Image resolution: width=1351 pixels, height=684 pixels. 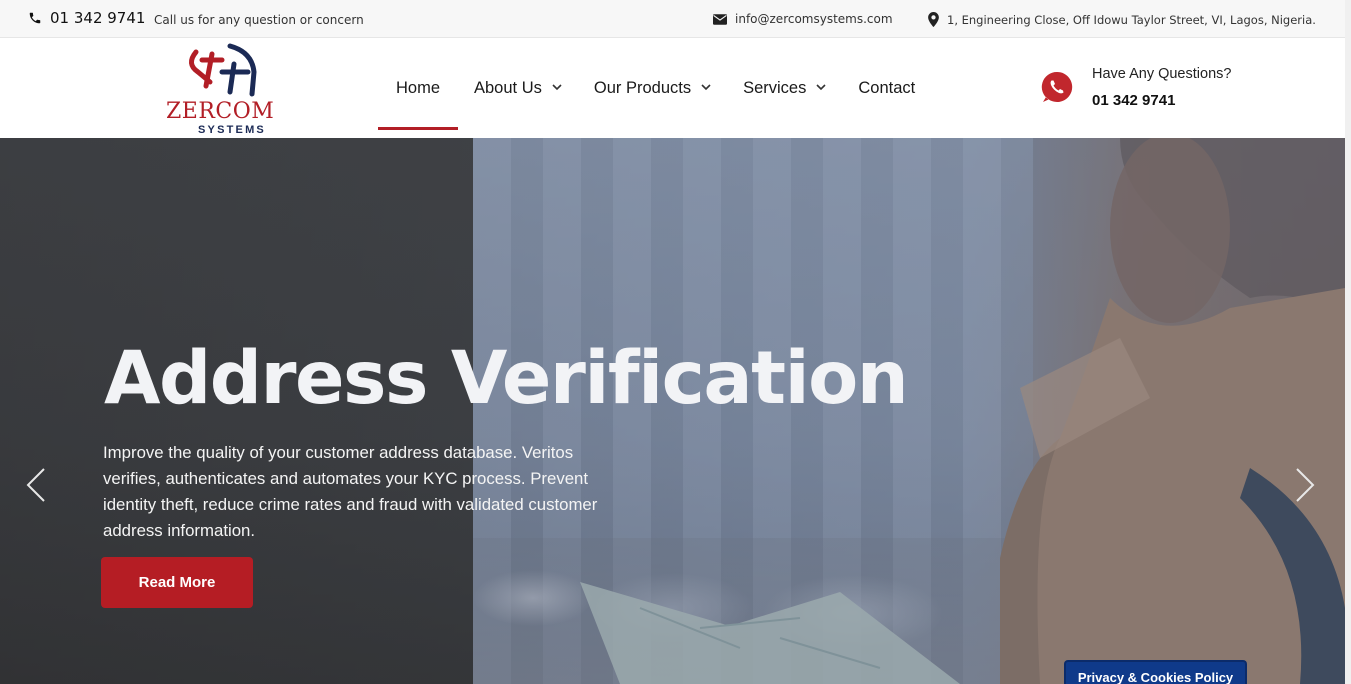 I want to click on topbar-phone-number: 01 342 9741, so click(x=98, y=18).